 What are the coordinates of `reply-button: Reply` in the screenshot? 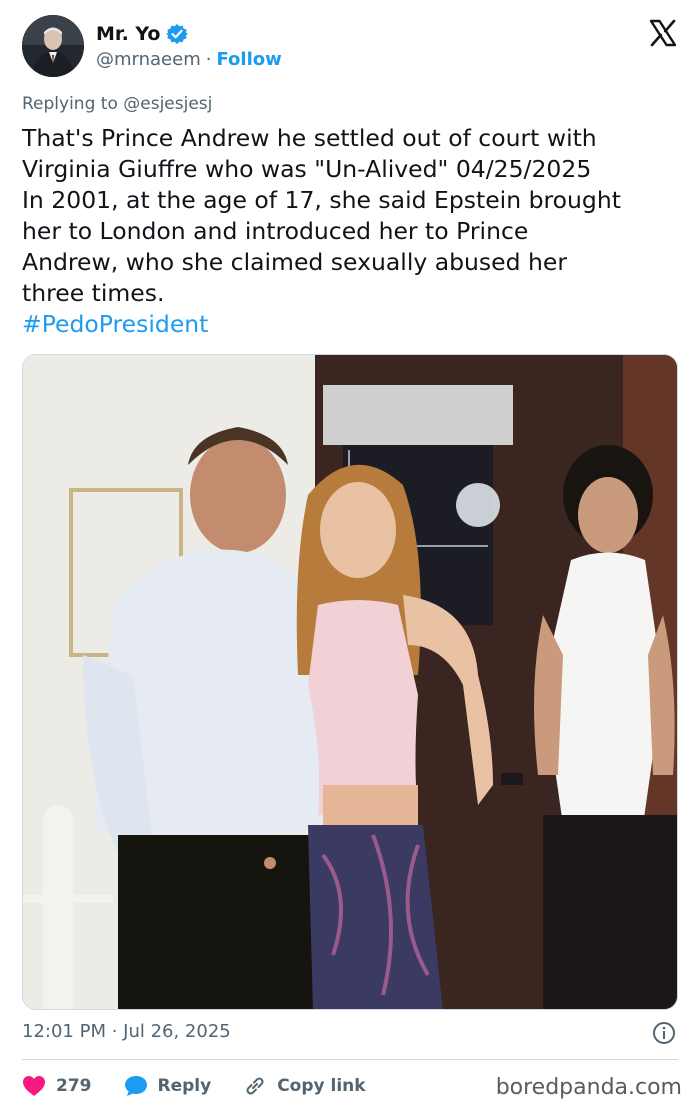 It's located at (168, 1086).